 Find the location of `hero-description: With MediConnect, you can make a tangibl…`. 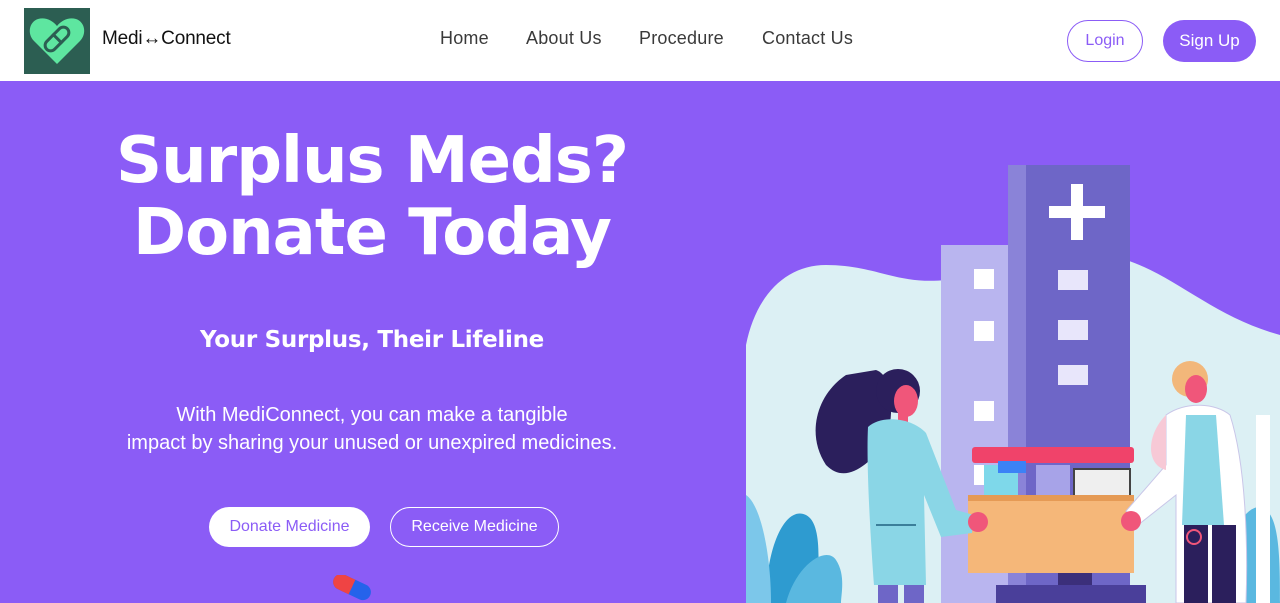

hero-description: With MediConnect, you can make a tangibl… is located at coordinates (372, 429).